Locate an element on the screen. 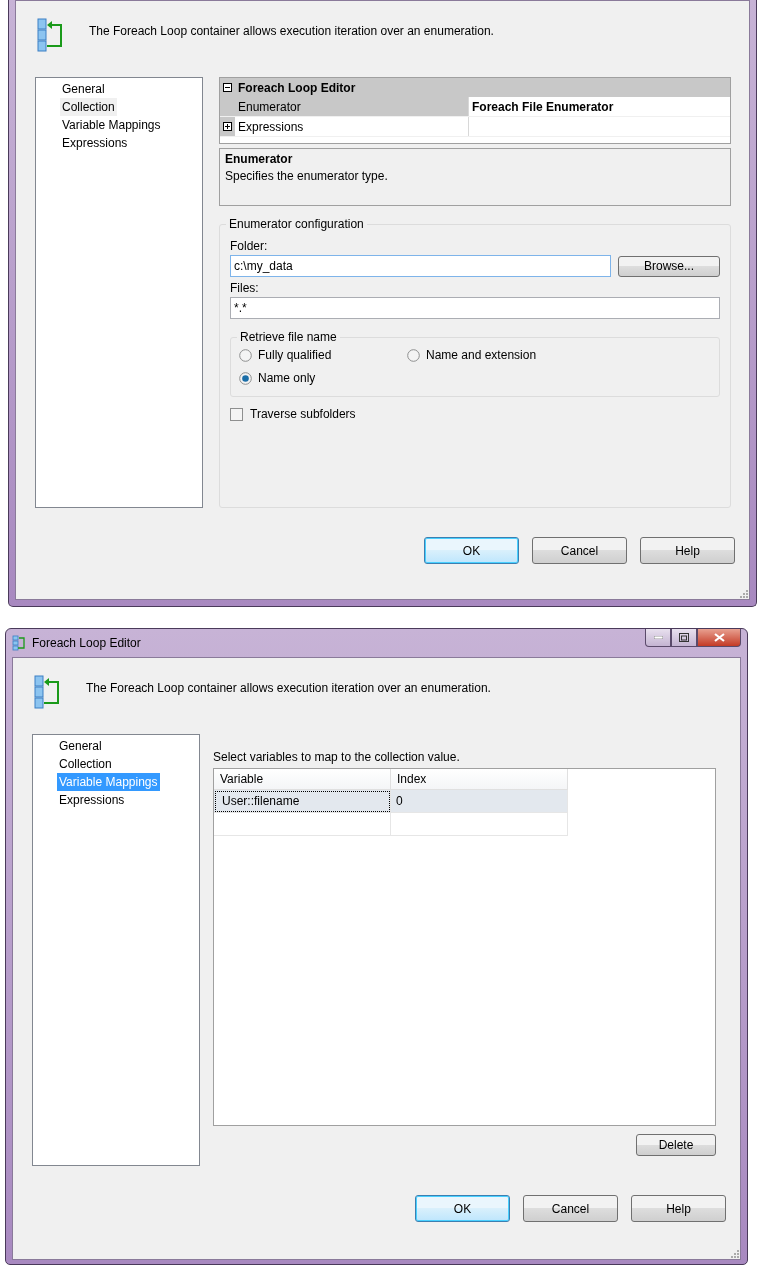 Image resolution: width=765 pixels, height=1271 pixels. field-label: Folder: is located at coordinates (249, 246).